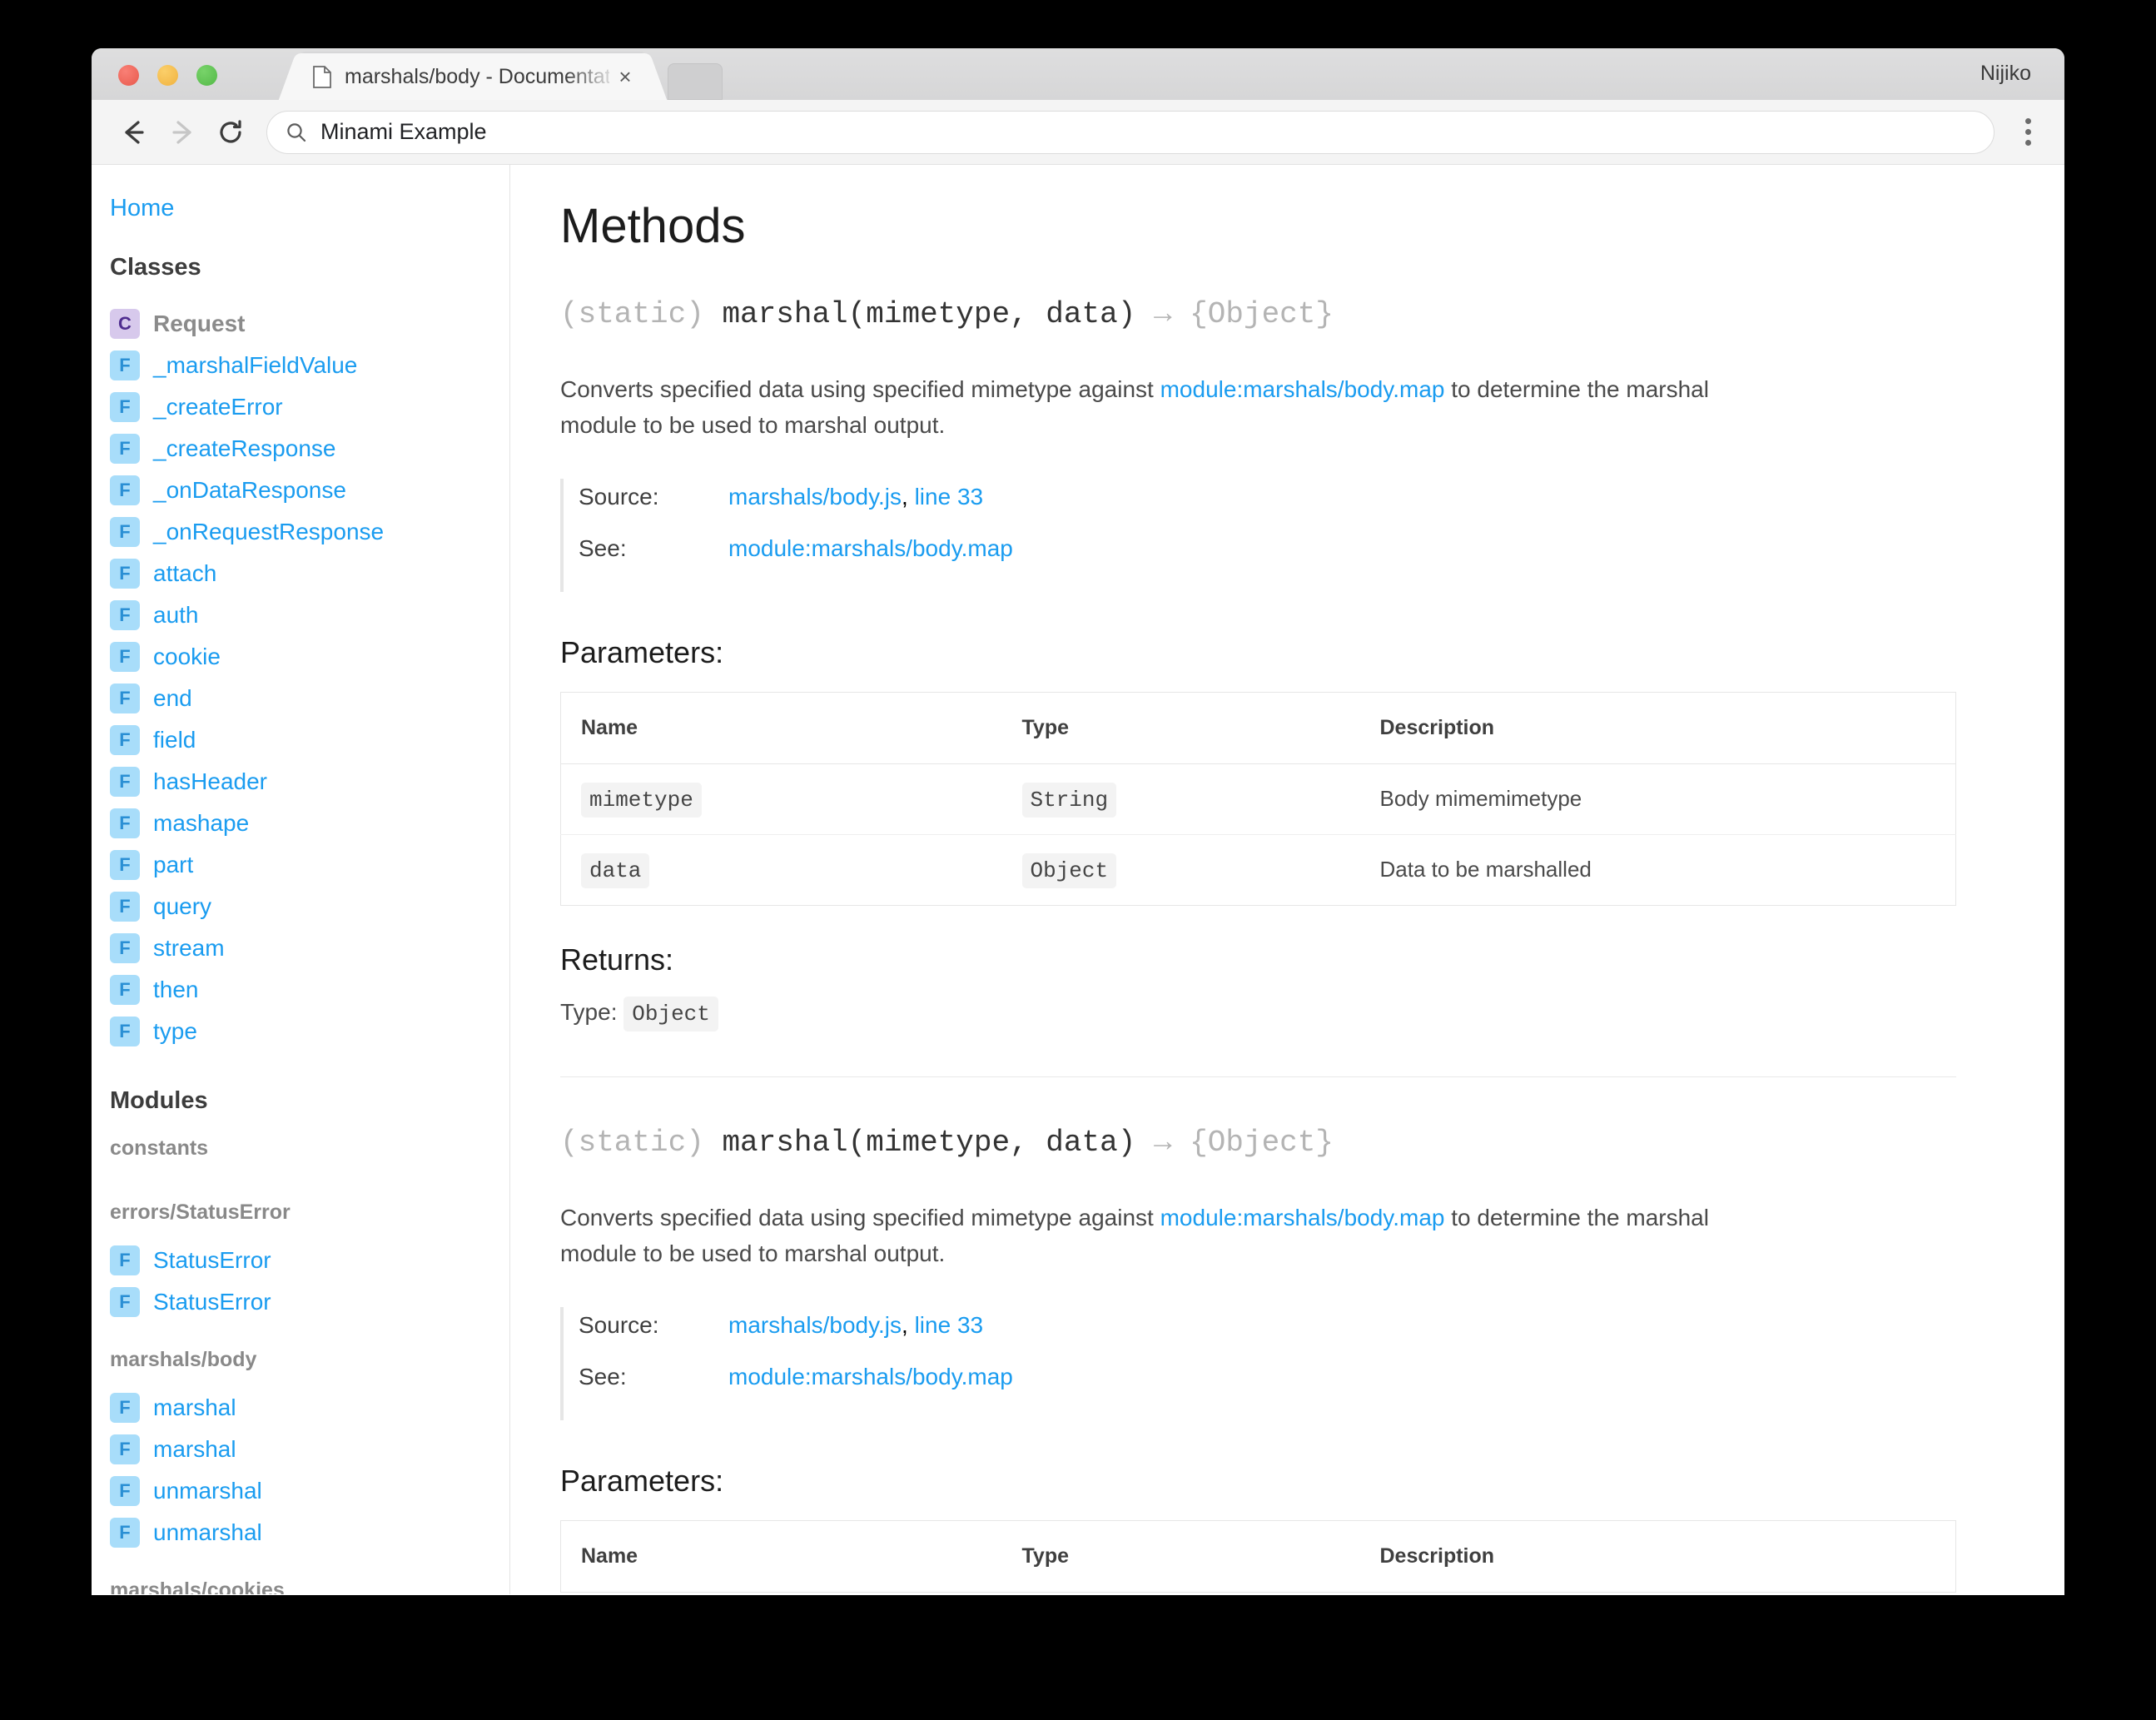  Describe the element at coordinates (309, 948) in the screenshot. I see `sidebar-item-stream: F stream` at that location.